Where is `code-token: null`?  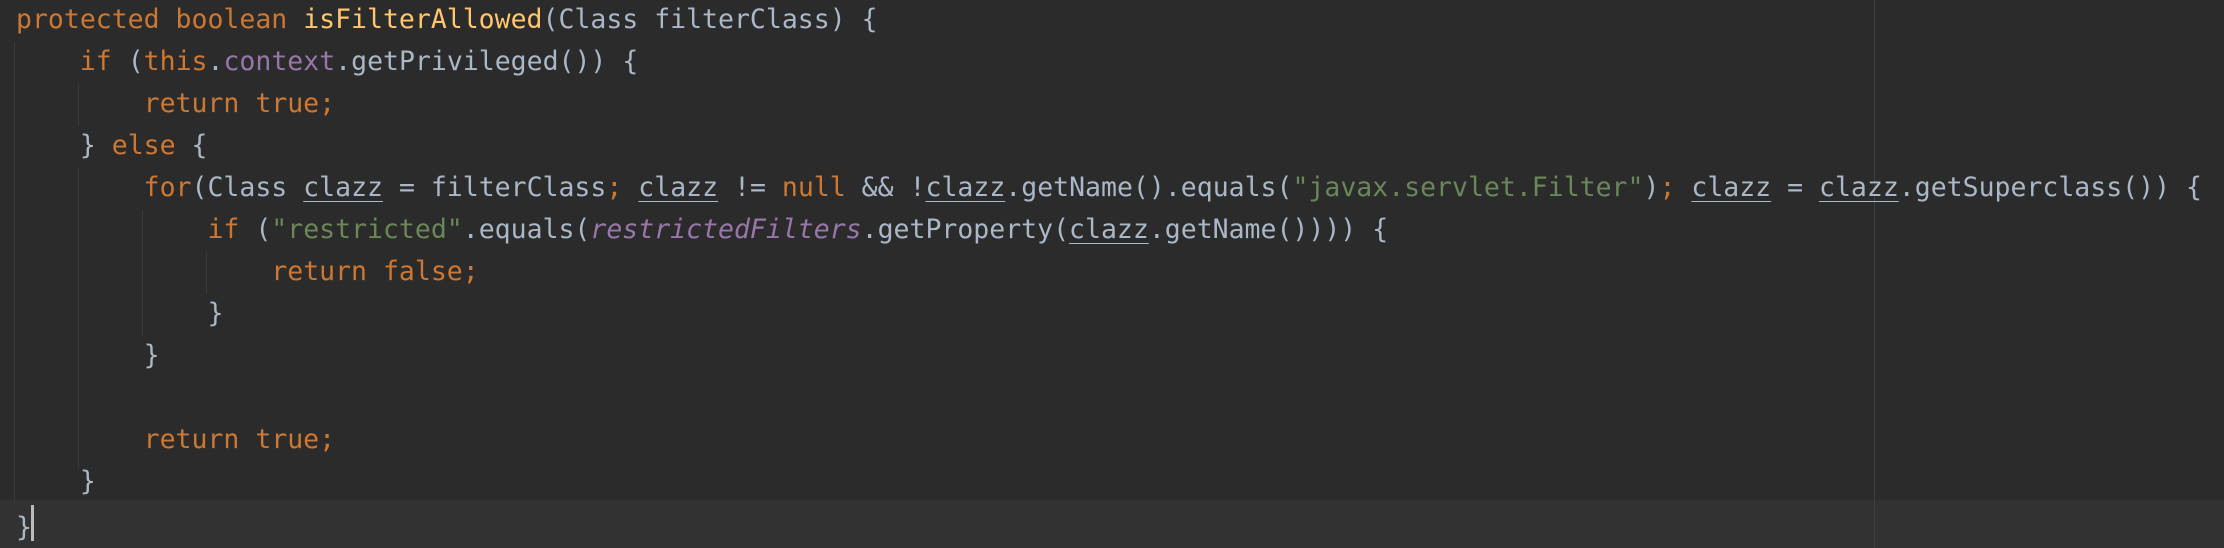 code-token: null is located at coordinates (821, 187).